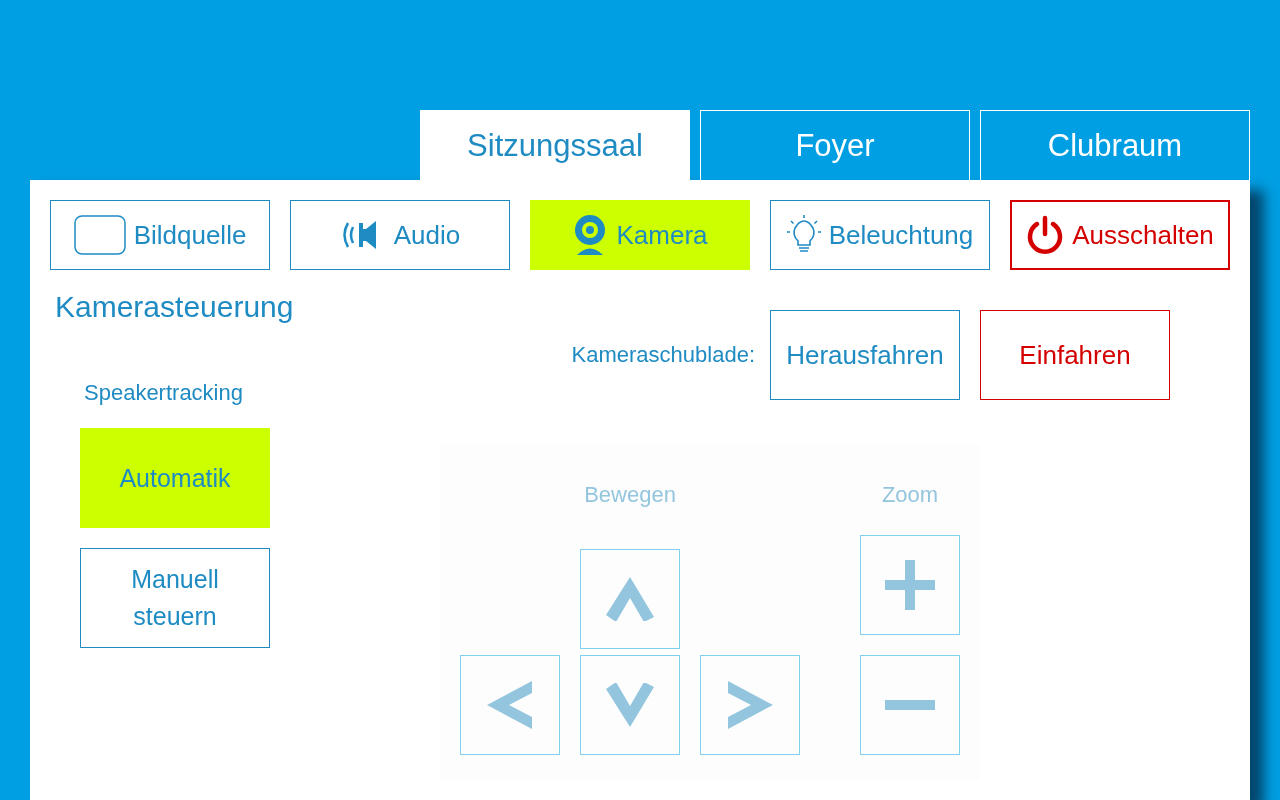  What do you see at coordinates (555, 145) in the screenshot?
I see `room-tab: Sitzungssaal` at bounding box center [555, 145].